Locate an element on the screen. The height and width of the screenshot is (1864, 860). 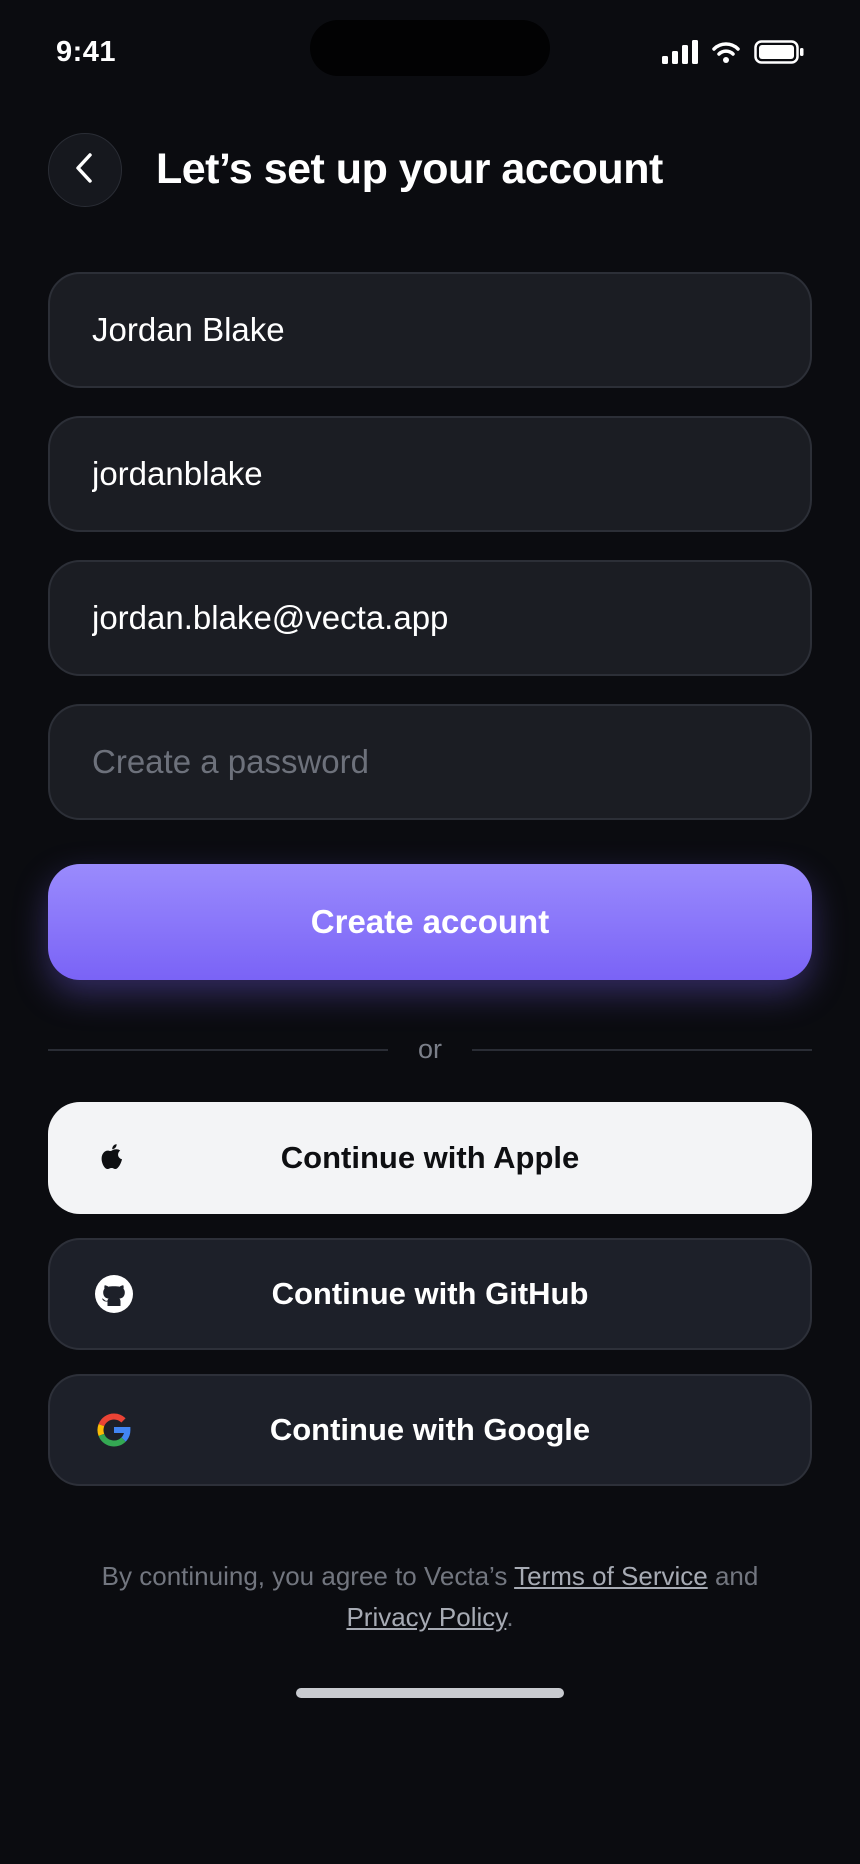
back-button is located at coordinates (85, 170).